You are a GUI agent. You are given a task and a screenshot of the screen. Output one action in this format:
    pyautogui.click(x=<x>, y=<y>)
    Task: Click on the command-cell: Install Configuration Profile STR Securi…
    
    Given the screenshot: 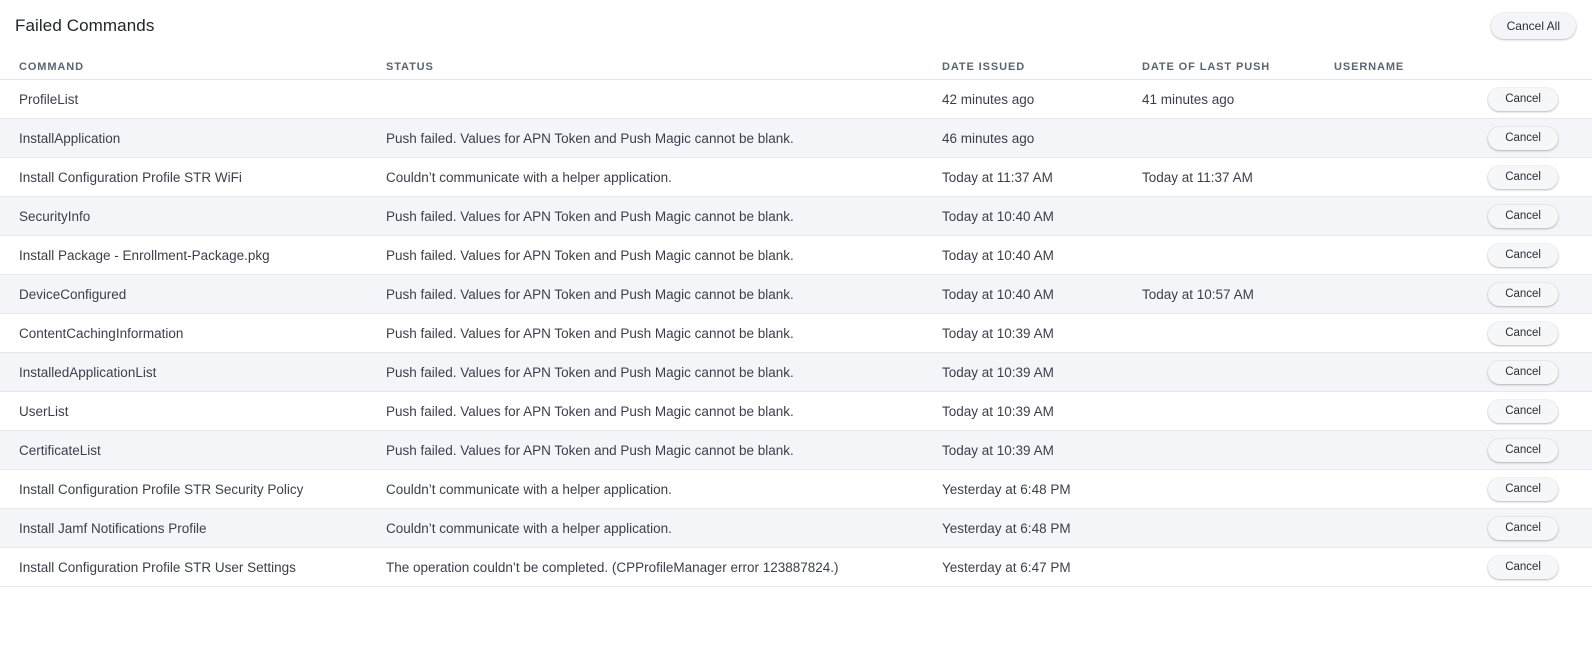 What is the action you would take?
    pyautogui.click(x=193, y=489)
    